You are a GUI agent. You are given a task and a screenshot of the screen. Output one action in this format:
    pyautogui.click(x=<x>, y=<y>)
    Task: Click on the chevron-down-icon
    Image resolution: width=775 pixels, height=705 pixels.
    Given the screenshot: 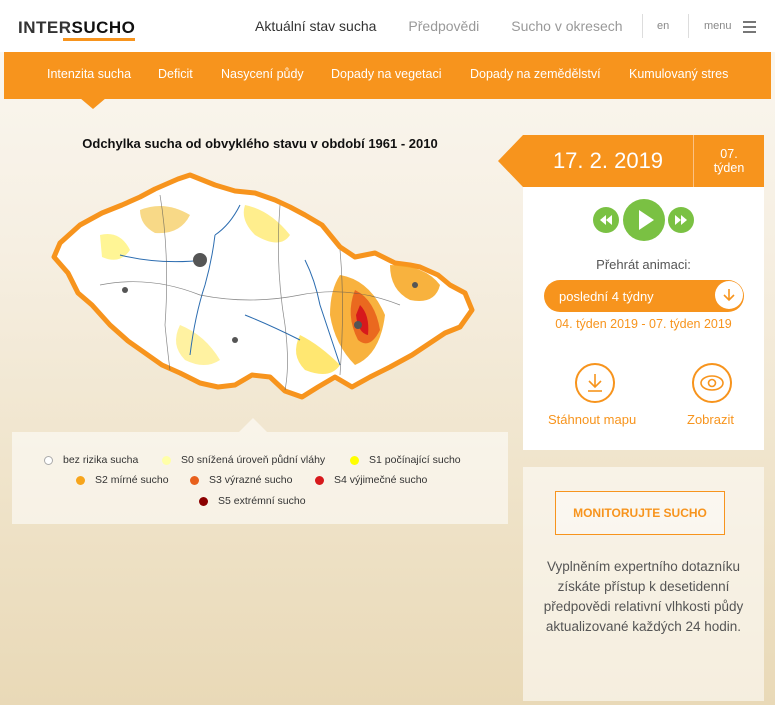 What is the action you would take?
    pyautogui.click(x=729, y=295)
    